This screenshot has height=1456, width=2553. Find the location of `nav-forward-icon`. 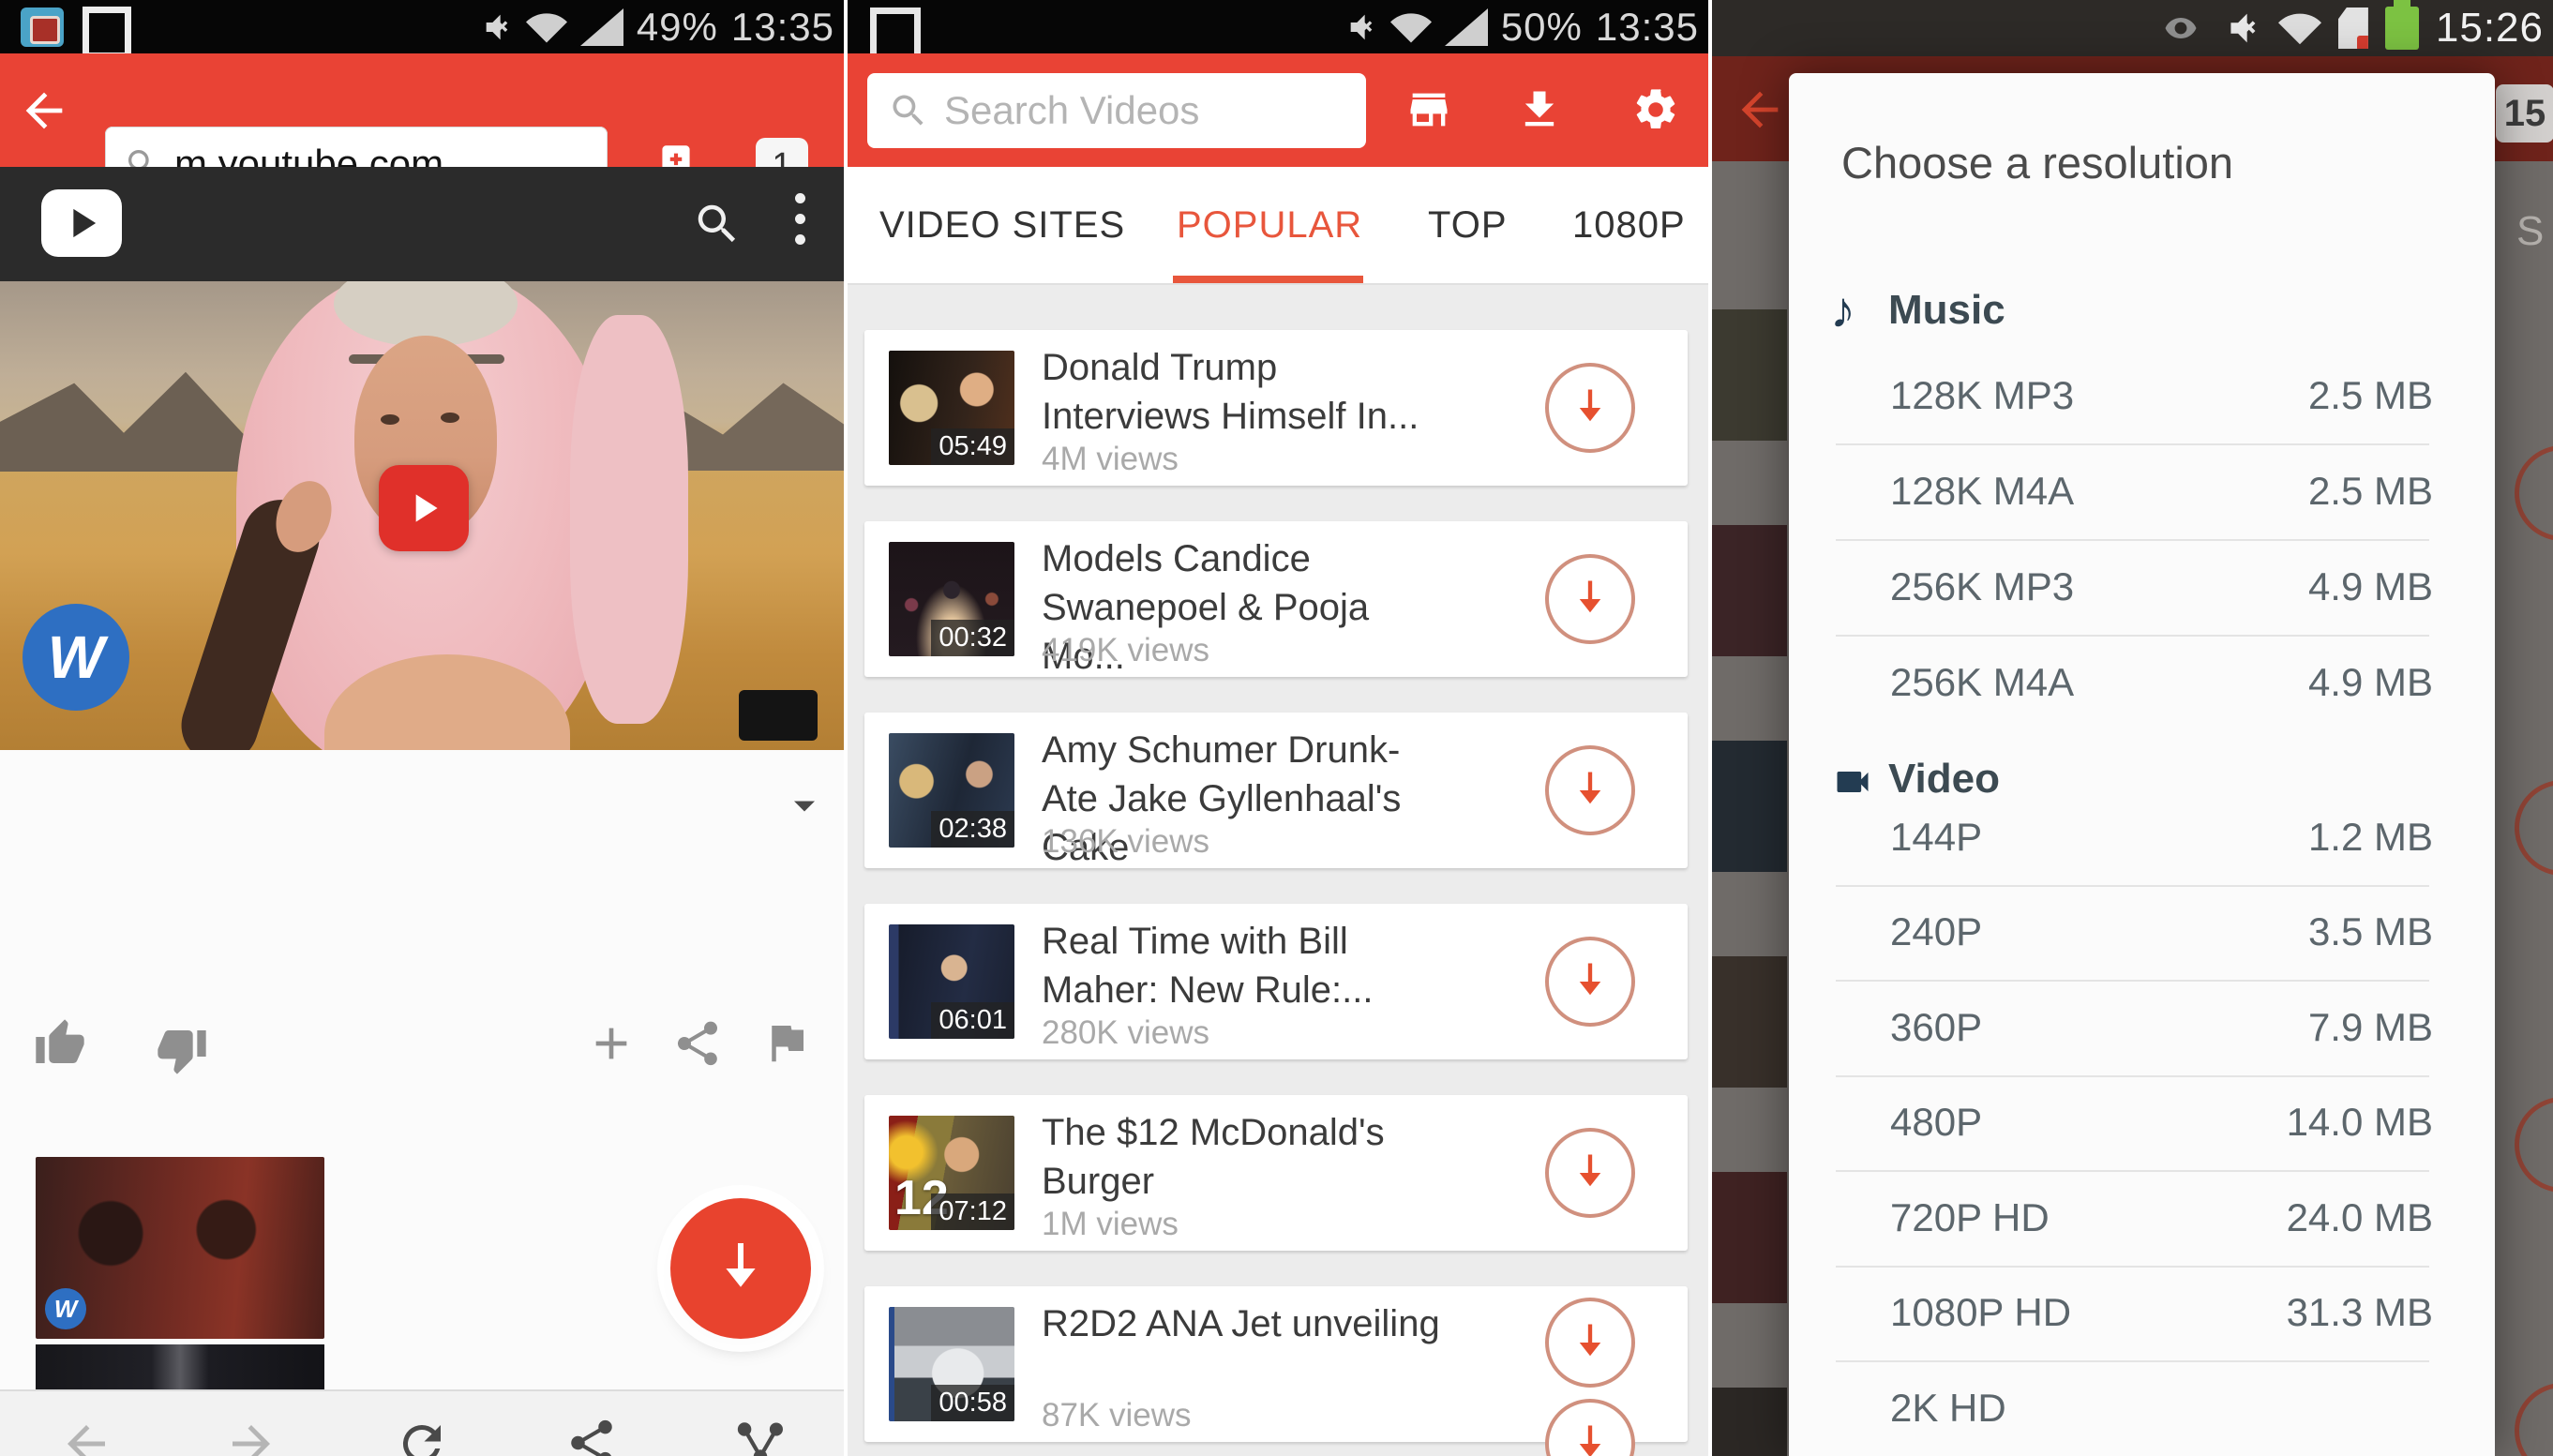

nav-forward-icon is located at coordinates (251, 1436).